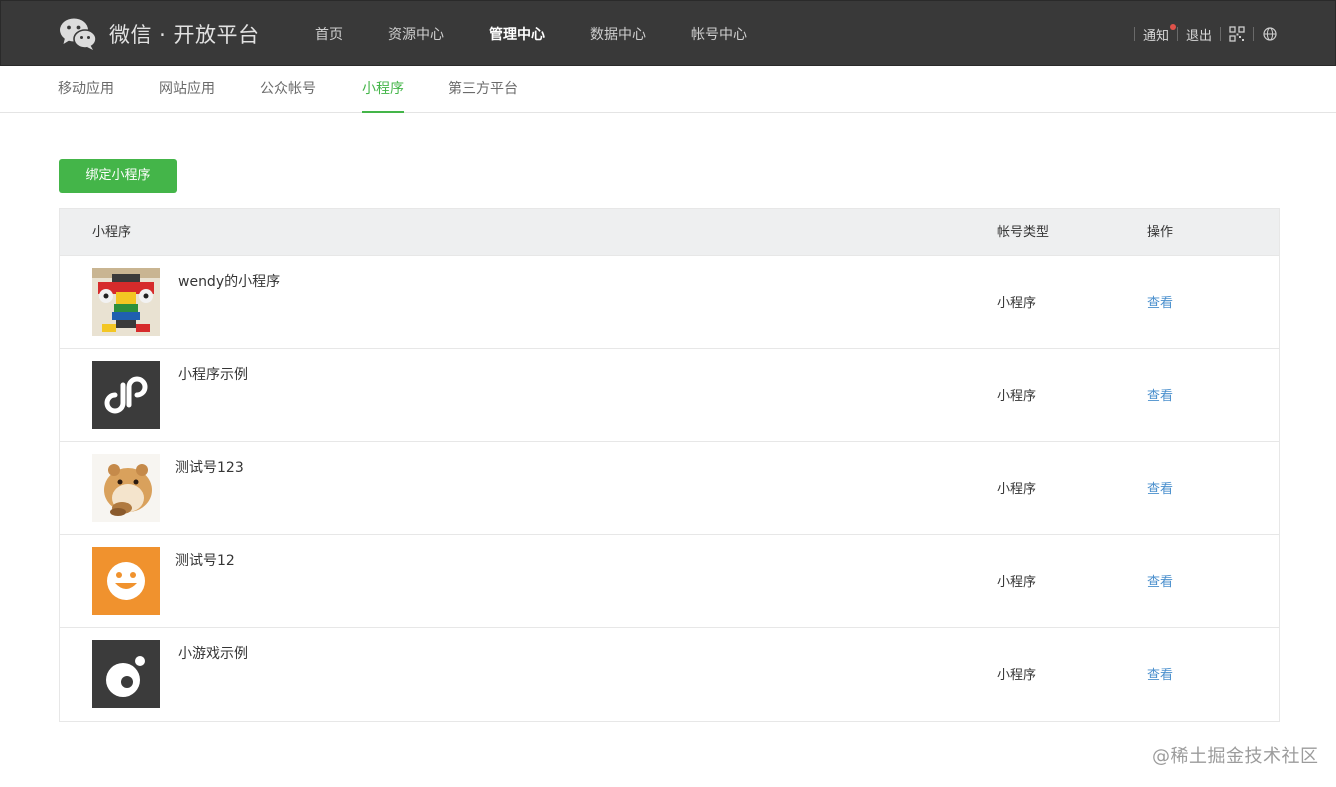 The height and width of the screenshot is (787, 1336). What do you see at coordinates (669, 674) in the screenshot?
I see `table-row: 小游戏示例 小程序 查看` at bounding box center [669, 674].